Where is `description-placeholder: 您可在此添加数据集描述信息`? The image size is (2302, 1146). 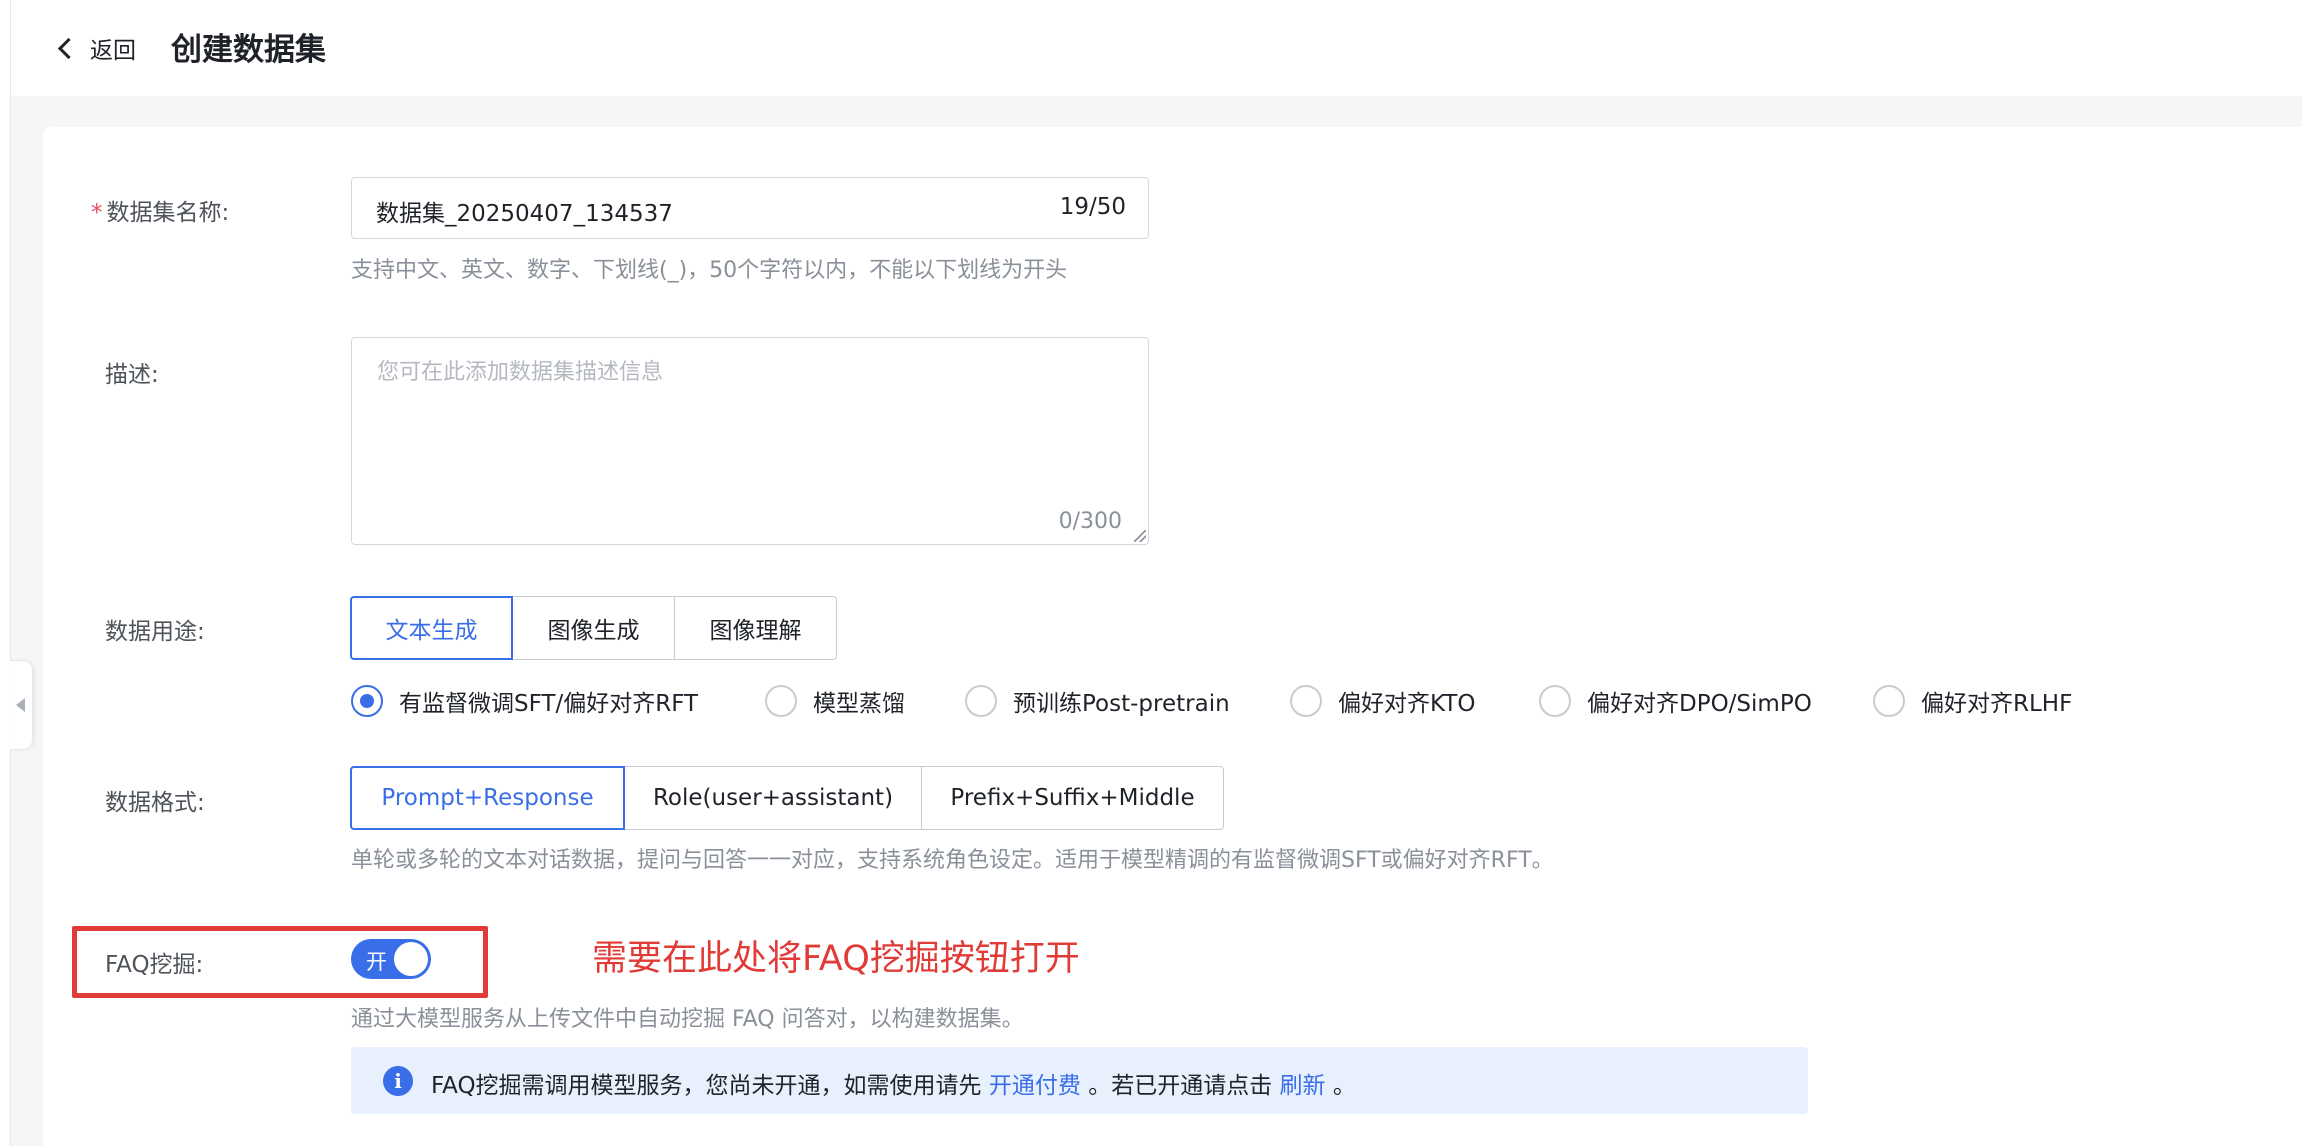 description-placeholder: 您可在此添加数据集描述信息 is located at coordinates (520, 372).